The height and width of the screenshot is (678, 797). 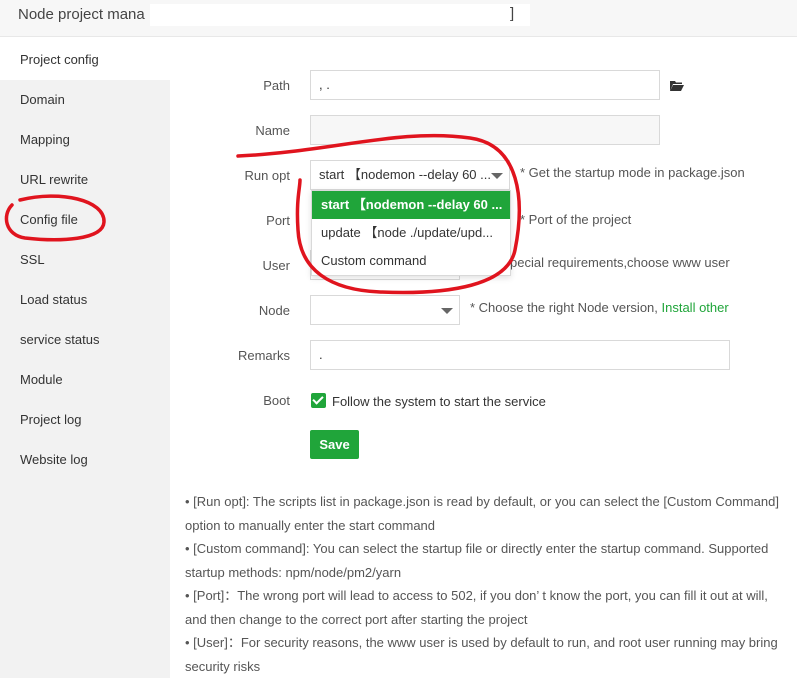 What do you see at coordinates (85, 380) in the screenshot?
I see `sidebar-item-module: Module` at bounding box center [85, 380].